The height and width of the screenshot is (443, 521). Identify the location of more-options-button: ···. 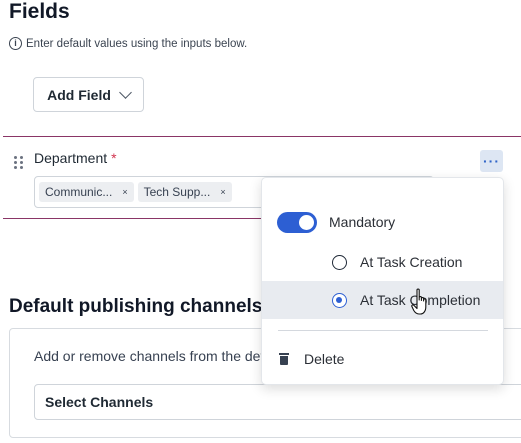
(491, 161).